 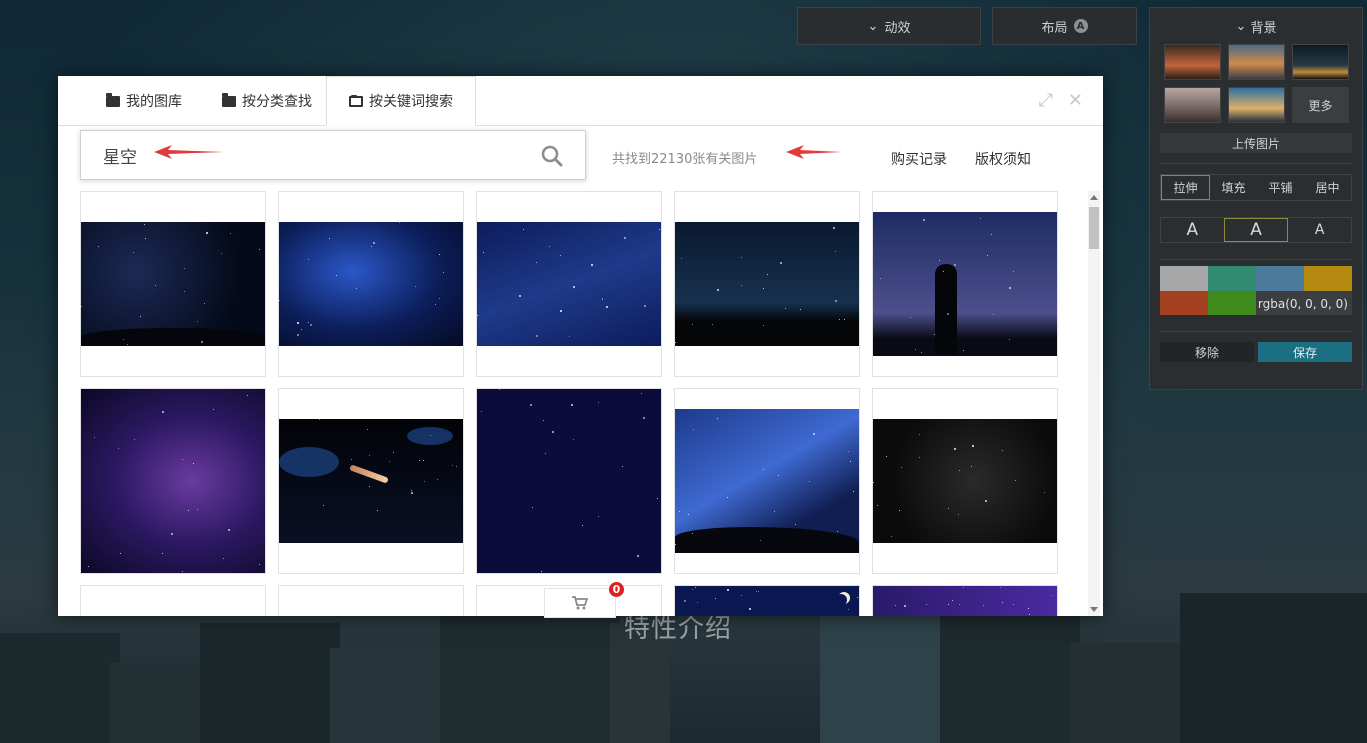 What do you see at coordinates (189, 152) in the screenshot?
I see `arrow-annotation-icon` at bounding box center [189, 152].